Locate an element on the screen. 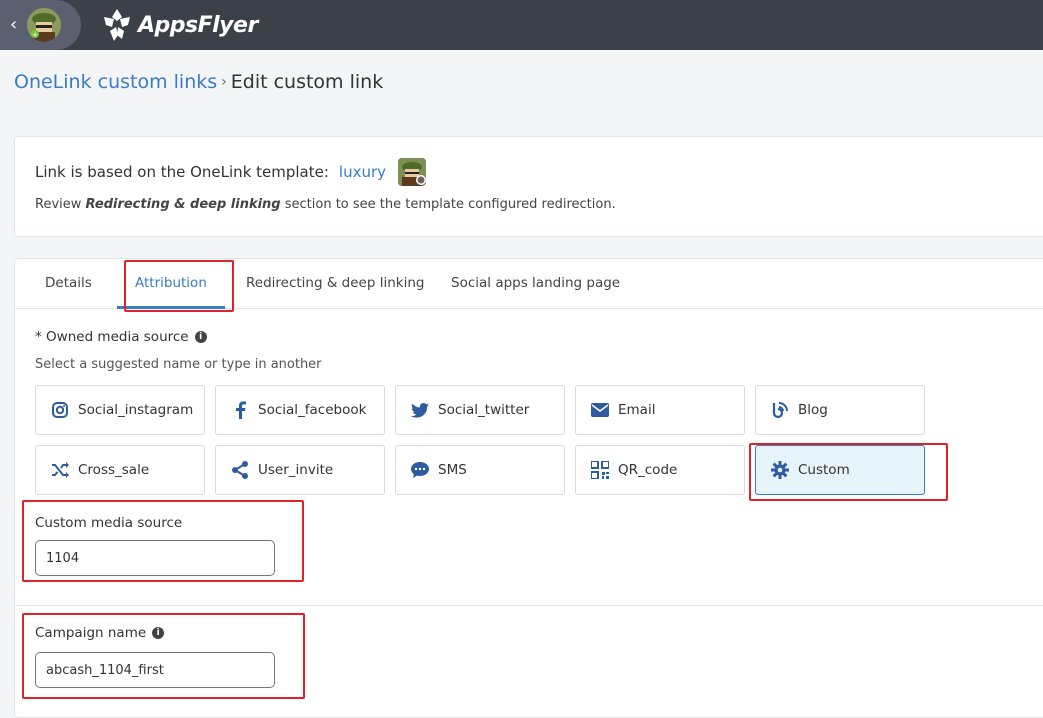 The height and width of the screenshot is (718, 1043). instagram-icon is located at coordinates (60, 410).